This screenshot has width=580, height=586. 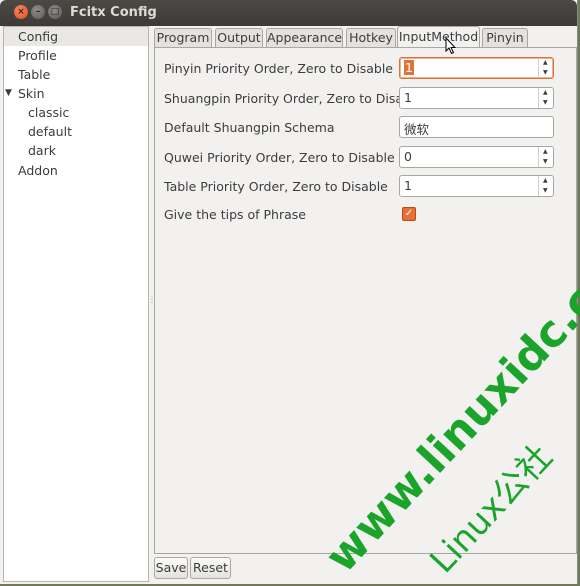 I want to click on pinyin-priority-label: Pinyin Priority Order, Zero to Disable, so click(x=278, y=68).